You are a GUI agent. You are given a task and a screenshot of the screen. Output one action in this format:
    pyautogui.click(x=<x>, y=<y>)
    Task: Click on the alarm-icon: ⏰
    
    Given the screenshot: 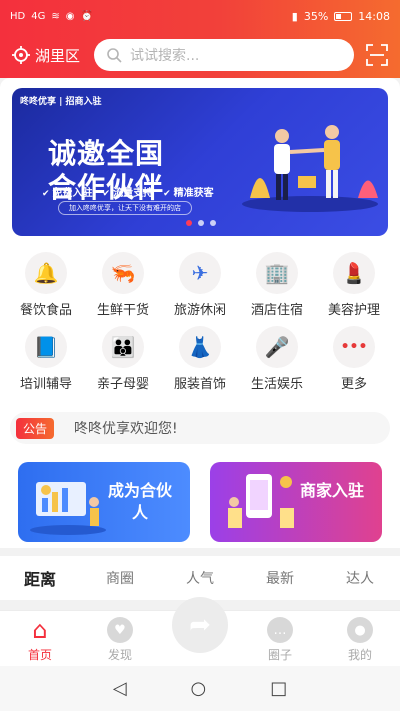 What is the action you would take?
    pyautogui.click(x=86, y=16)
    